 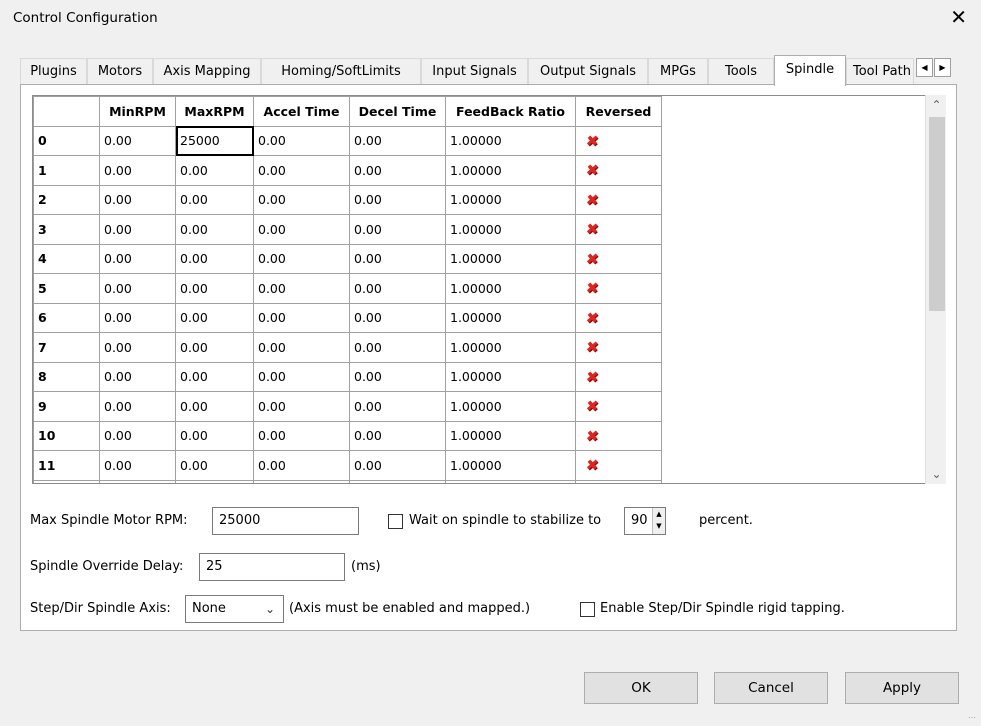 I want to click on tab-input-signals: Input Signals, so click(x=474, y=71).